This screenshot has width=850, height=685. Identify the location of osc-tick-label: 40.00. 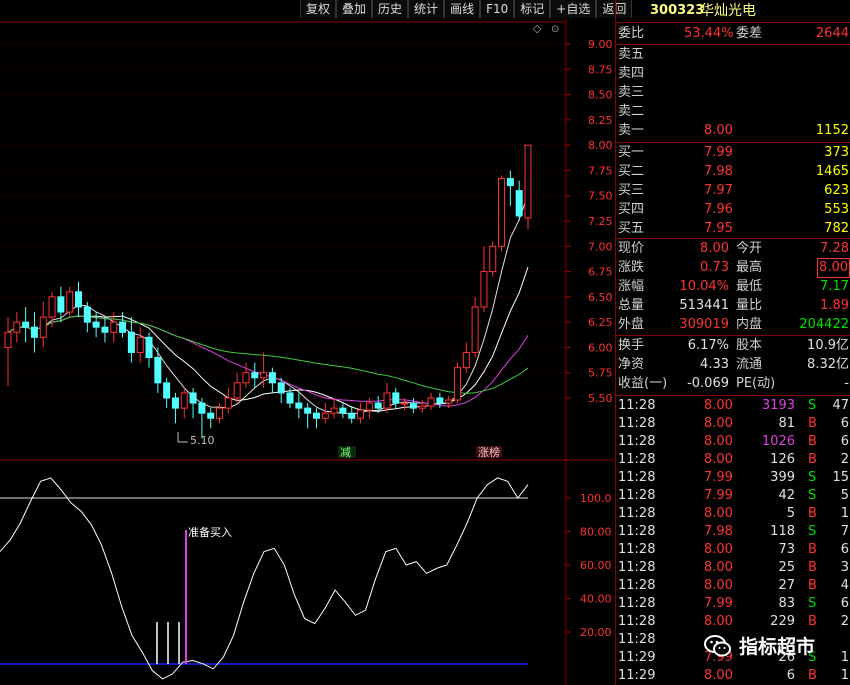
(596, 599).